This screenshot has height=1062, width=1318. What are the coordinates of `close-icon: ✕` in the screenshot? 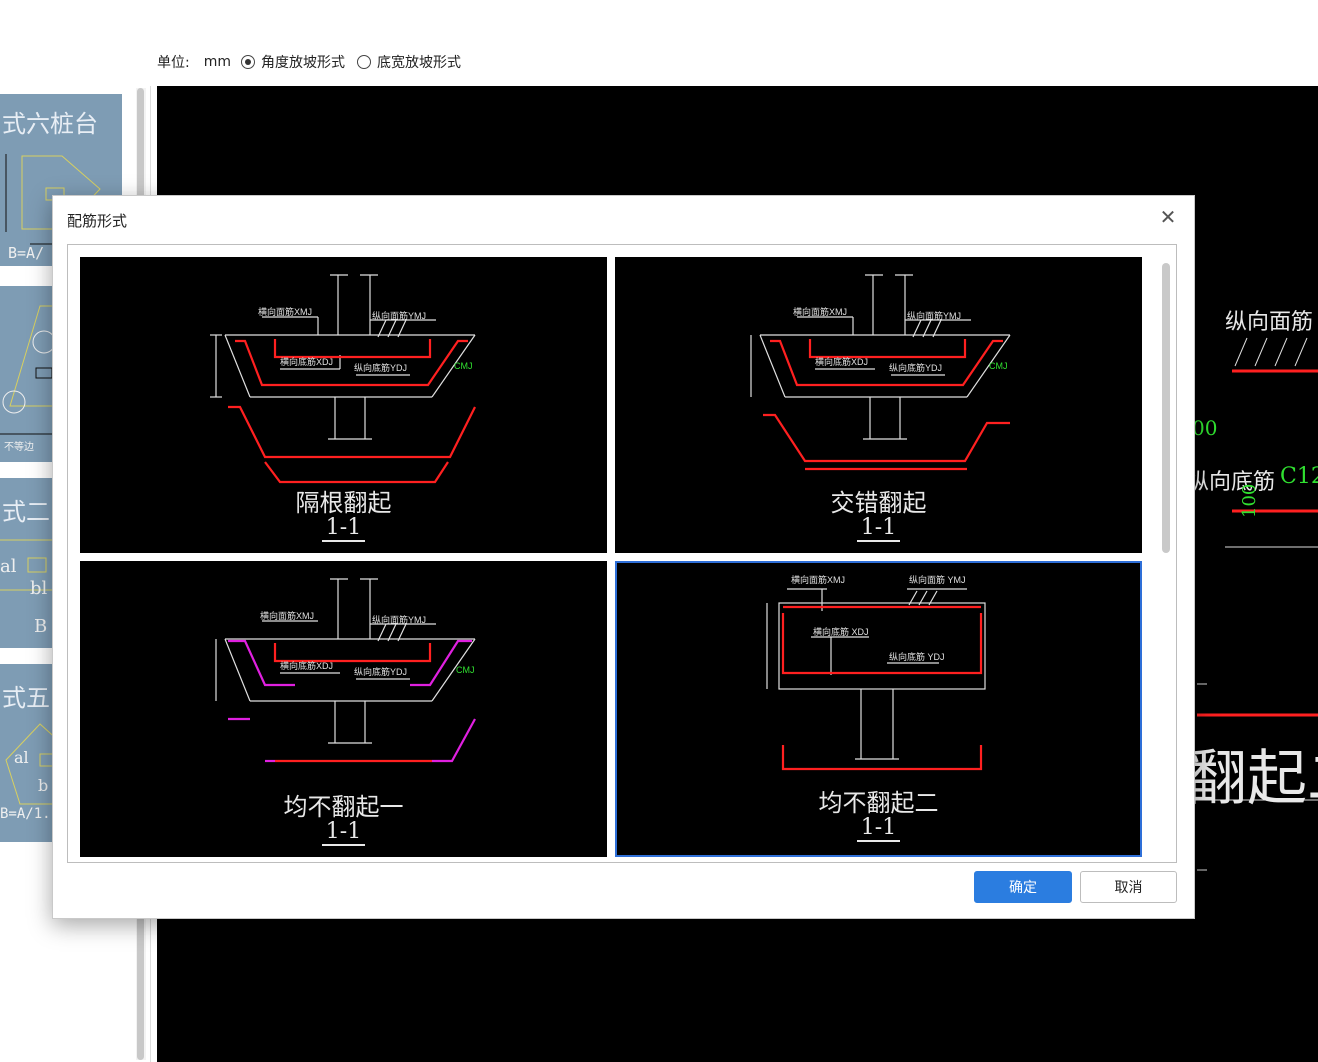 It's located at (1168, 217).